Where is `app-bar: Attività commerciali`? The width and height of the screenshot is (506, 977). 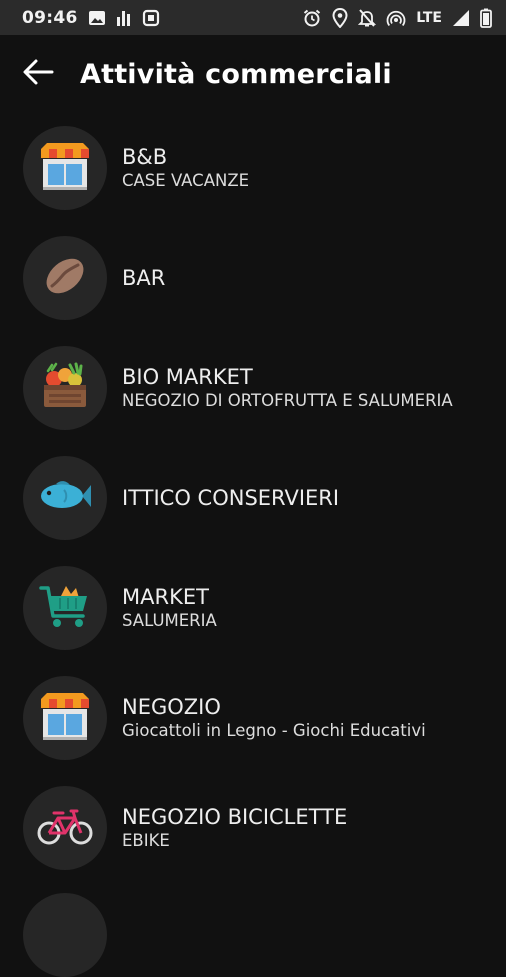
app-bar: Attività commerciali is located at coordinates (253, 74).